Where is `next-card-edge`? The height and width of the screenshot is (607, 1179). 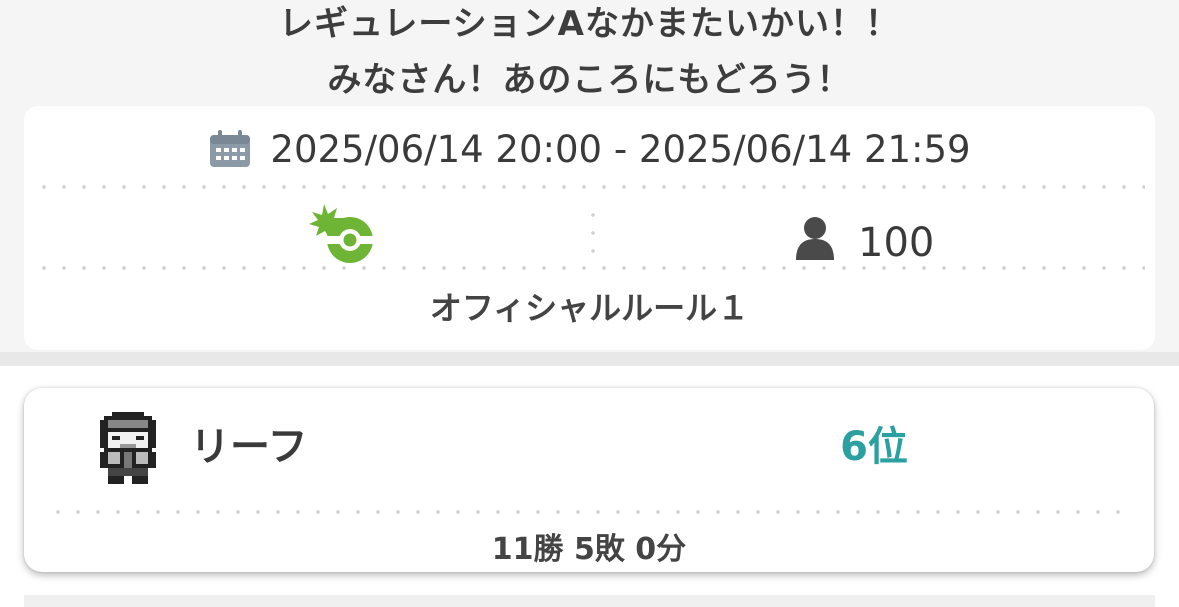 next-card-edge is located at coordinates (589, 601).